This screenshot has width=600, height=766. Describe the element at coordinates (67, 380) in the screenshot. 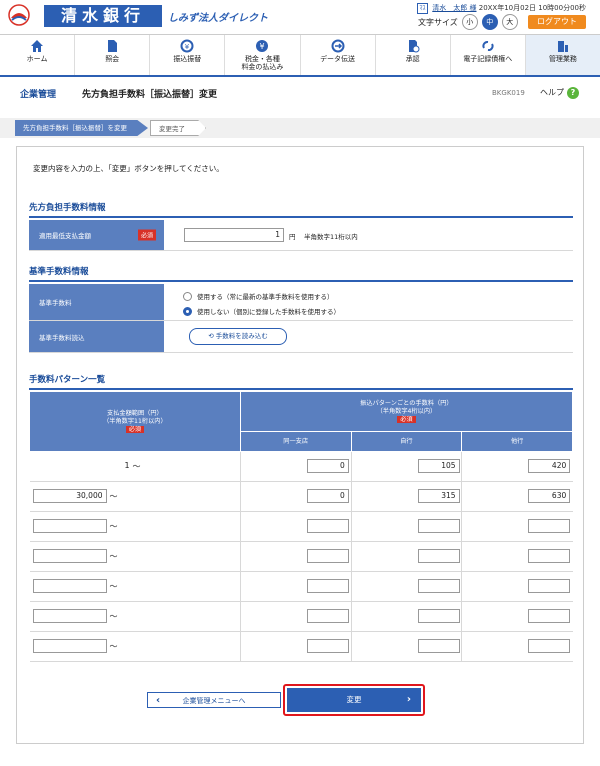

I see `section-title-fee-patterns: 手数料パターン一覧` at that location.